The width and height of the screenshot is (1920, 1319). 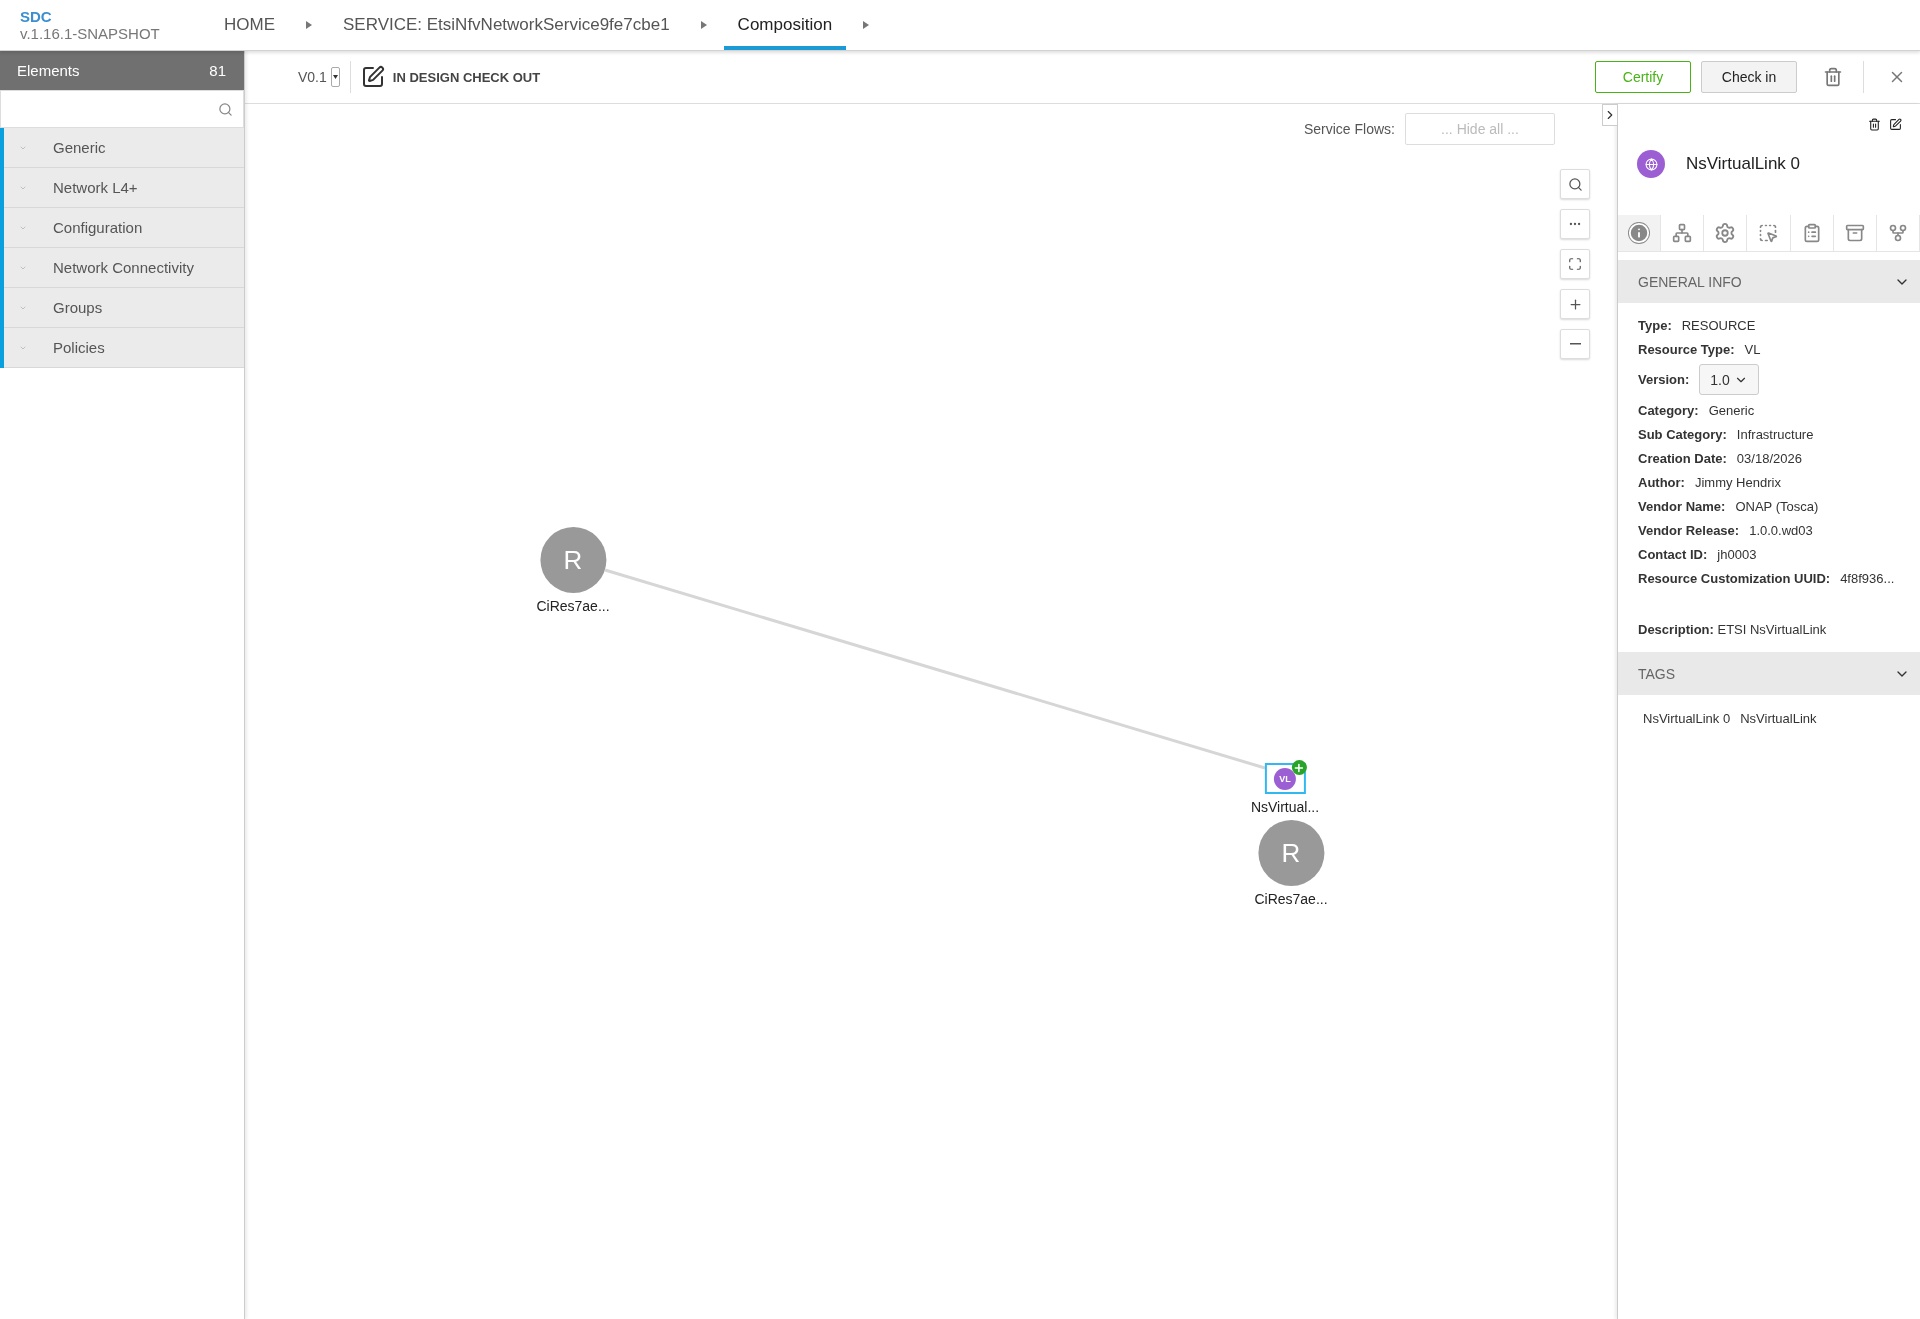 What do you see at coordinates (785, 25) in the screenshot?
I see `breadcrumb-tab: Composition` at bounding box center [785, 25].